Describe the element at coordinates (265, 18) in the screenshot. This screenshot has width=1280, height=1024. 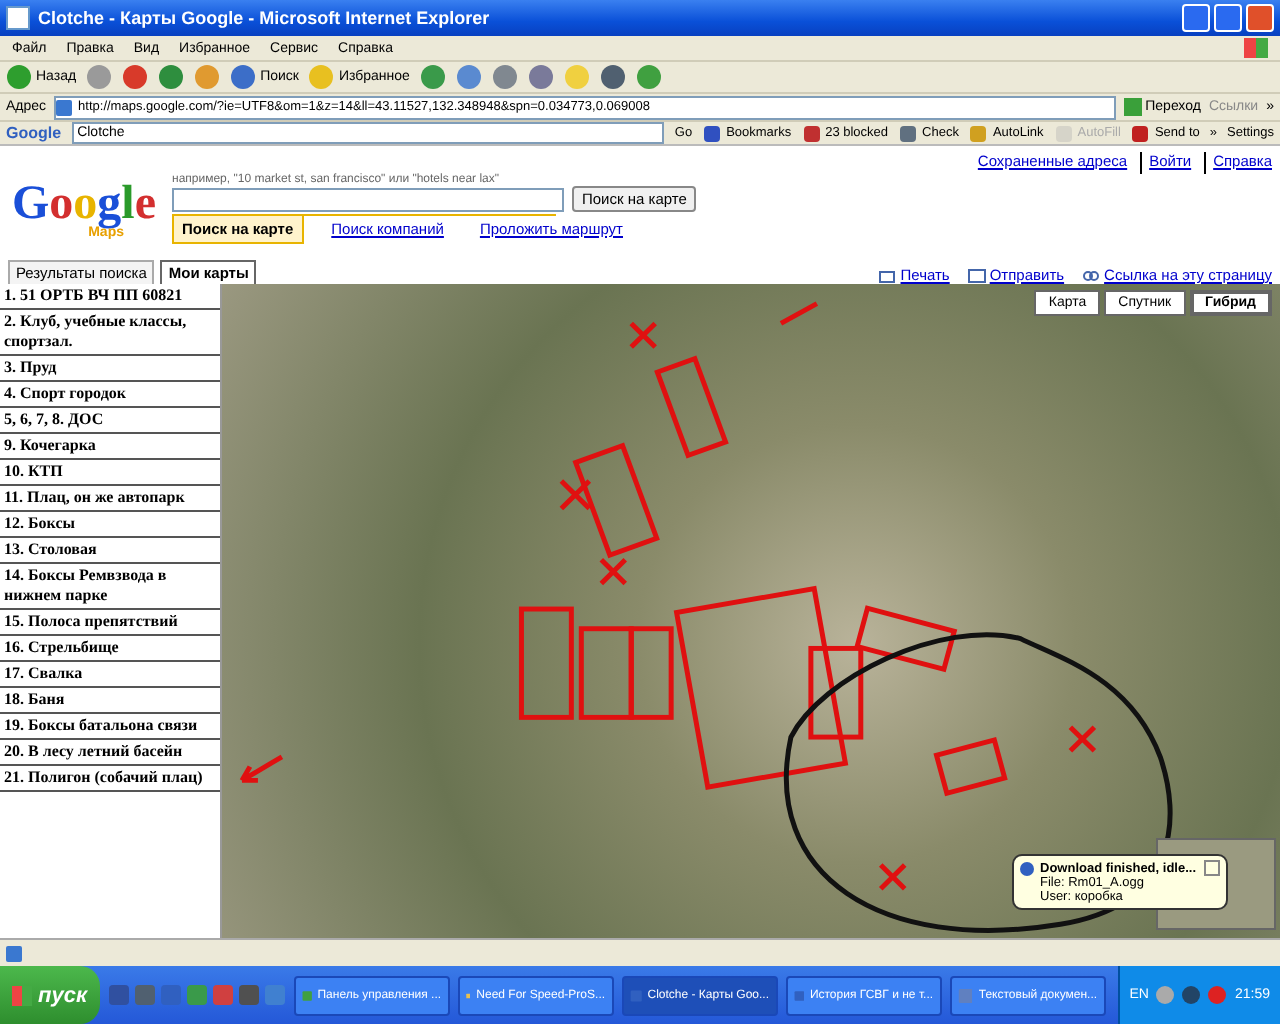
I see `window-title: Clotche - Карты Google - Microsoft Internet Explorer` at that location.